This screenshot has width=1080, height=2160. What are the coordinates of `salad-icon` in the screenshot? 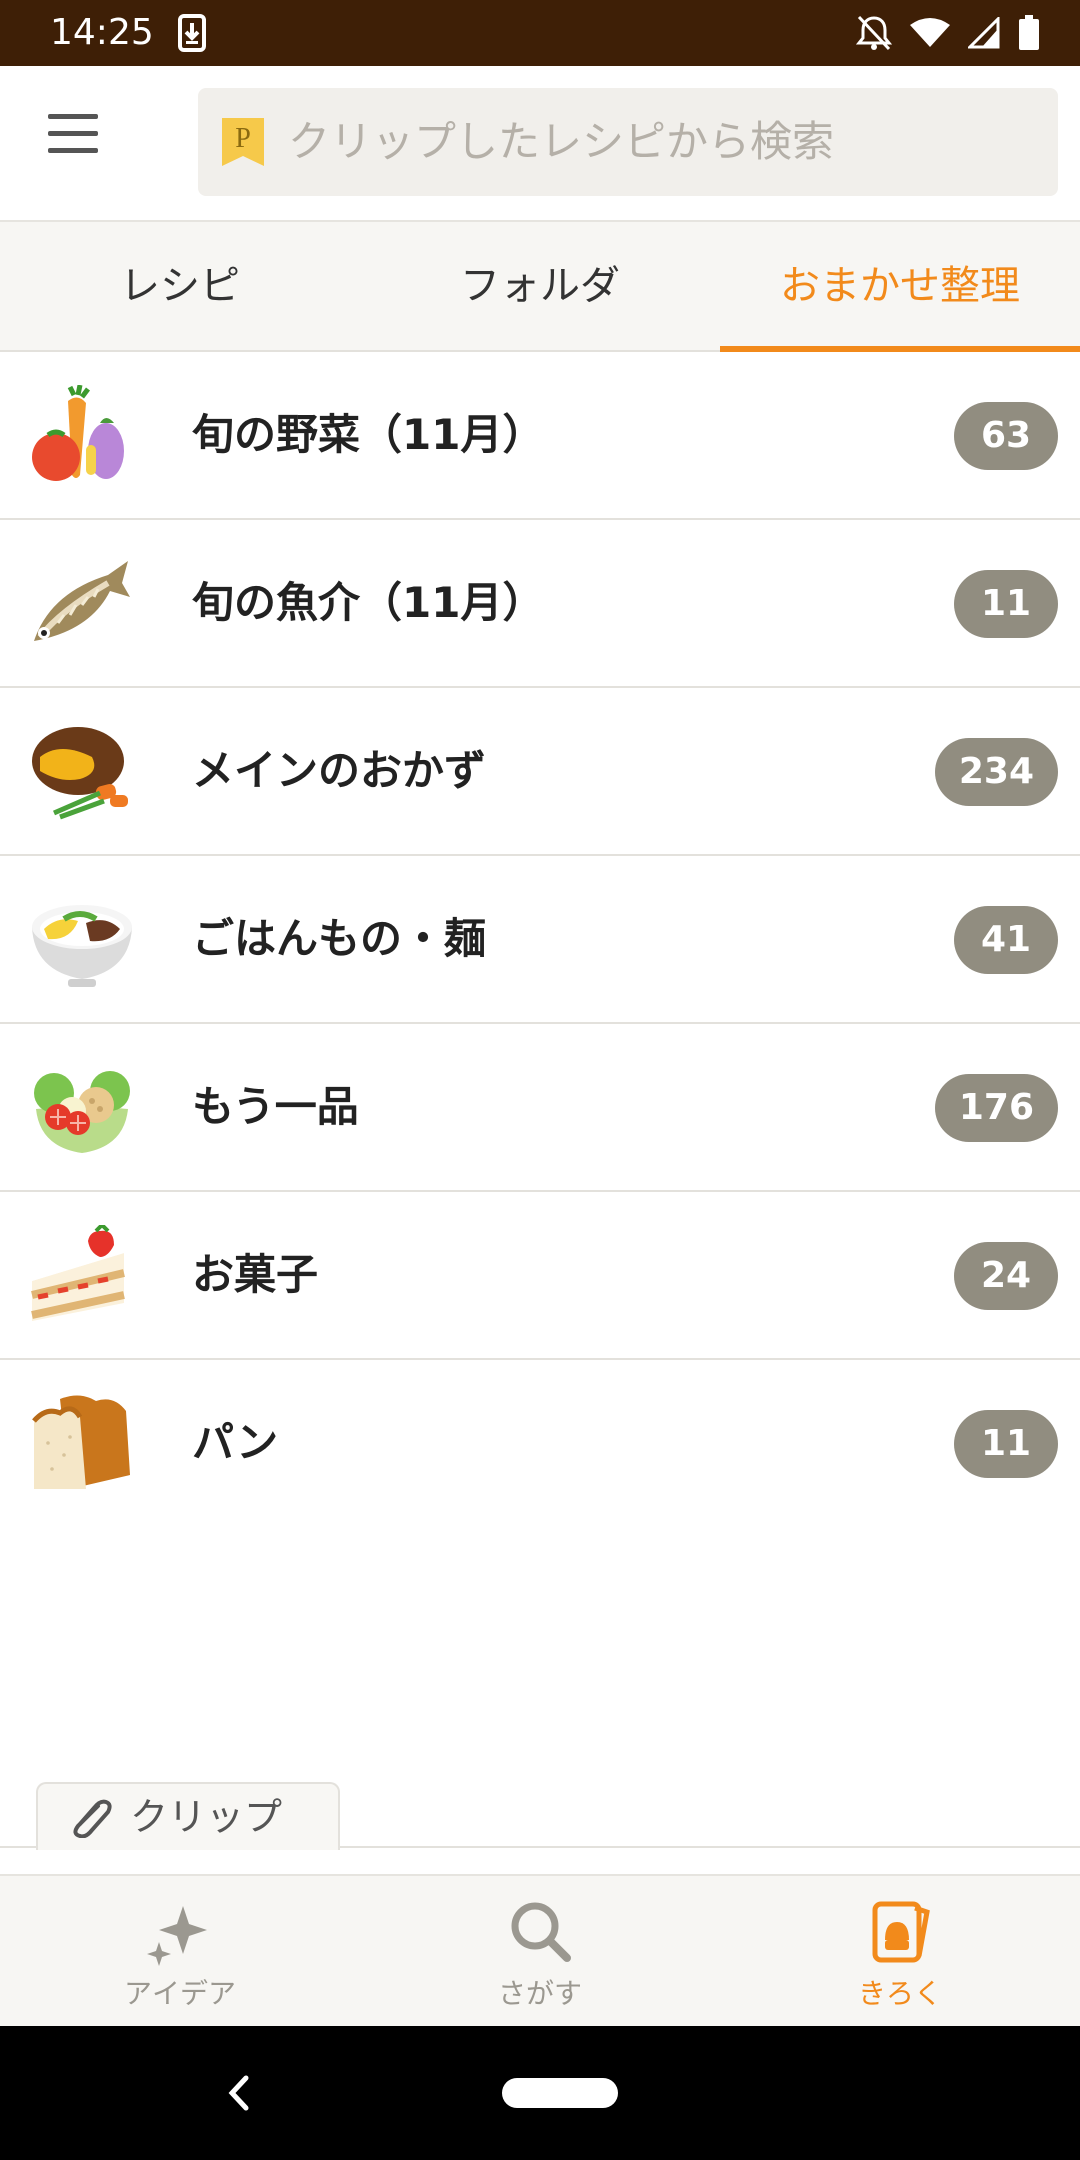 It's located at (82, 1112).